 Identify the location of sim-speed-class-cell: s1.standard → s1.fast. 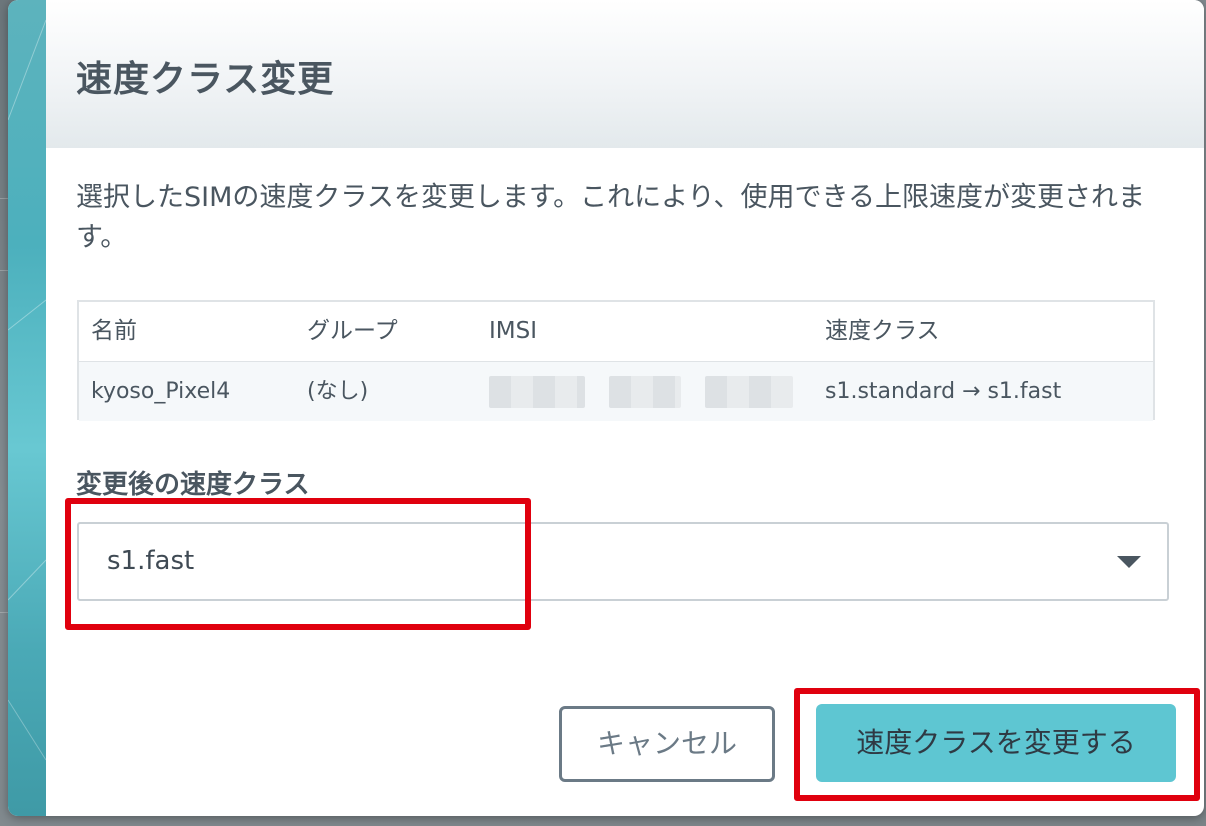
(943, 391).